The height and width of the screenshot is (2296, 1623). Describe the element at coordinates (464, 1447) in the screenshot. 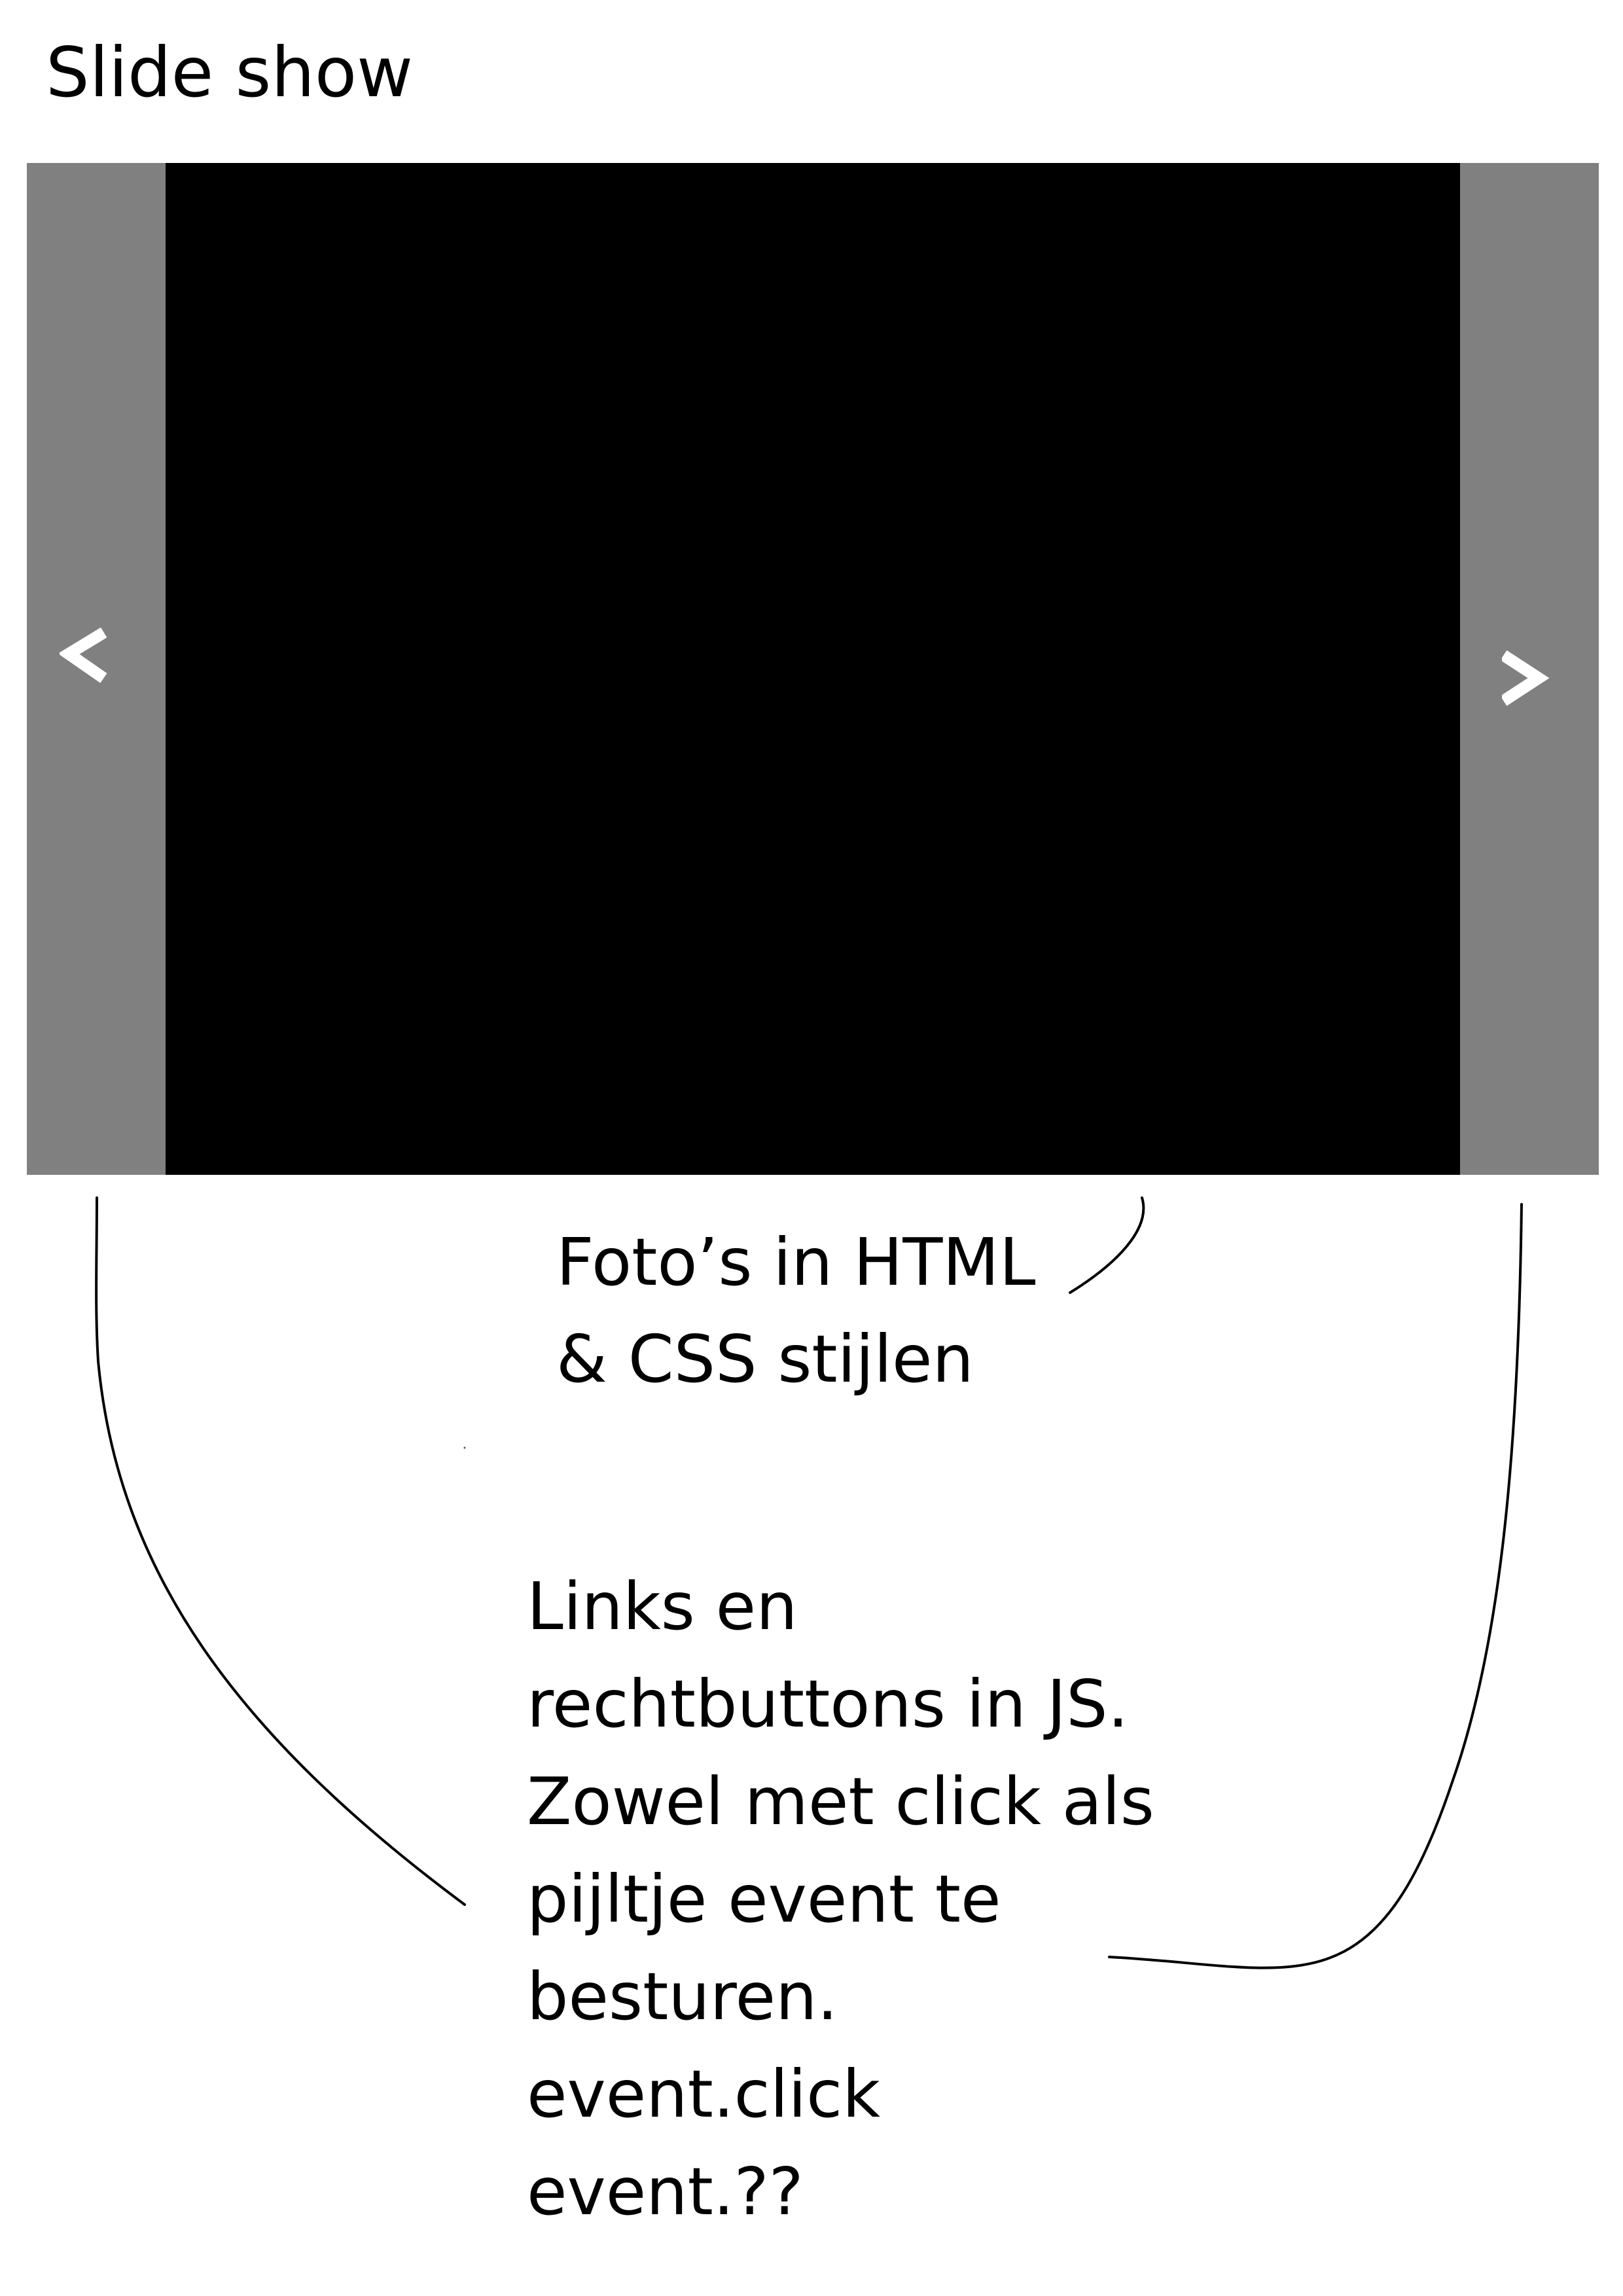

I see `stray-pen-mark` at that location.